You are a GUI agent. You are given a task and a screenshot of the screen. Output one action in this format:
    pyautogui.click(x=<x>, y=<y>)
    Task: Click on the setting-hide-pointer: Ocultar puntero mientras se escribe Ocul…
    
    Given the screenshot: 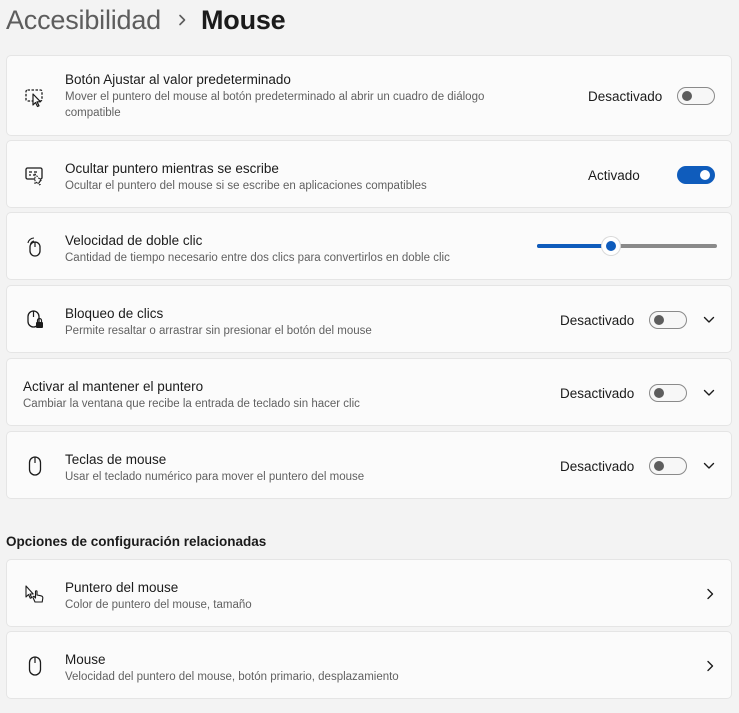 What is the action you would take?
    pyautogui.click(x=369, y=174)
    